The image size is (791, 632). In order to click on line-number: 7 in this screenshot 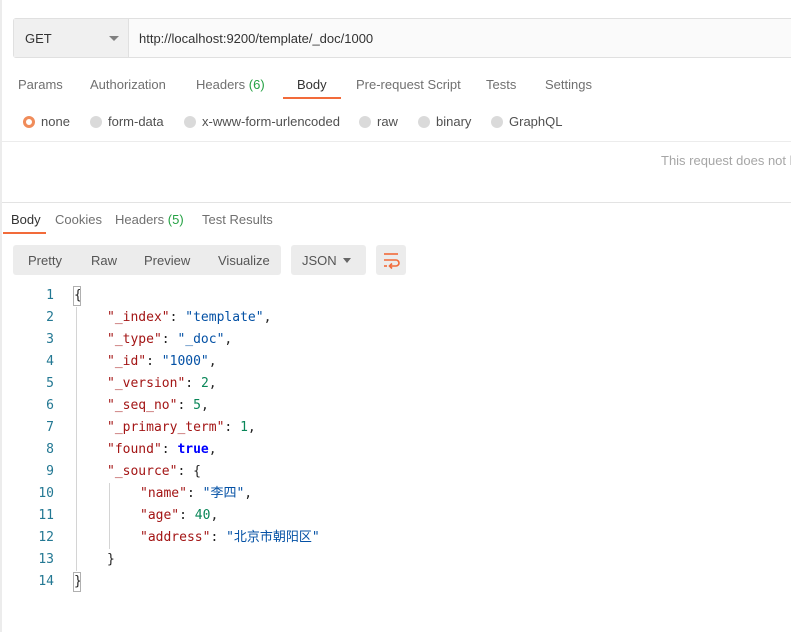, I will do `click(50, 427)`.